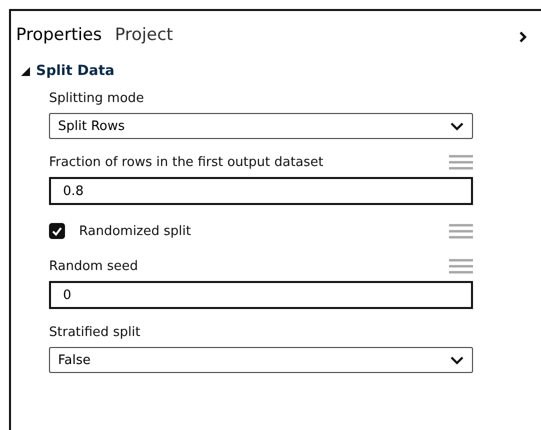  I want to click on checkbox, so click(57, 231).